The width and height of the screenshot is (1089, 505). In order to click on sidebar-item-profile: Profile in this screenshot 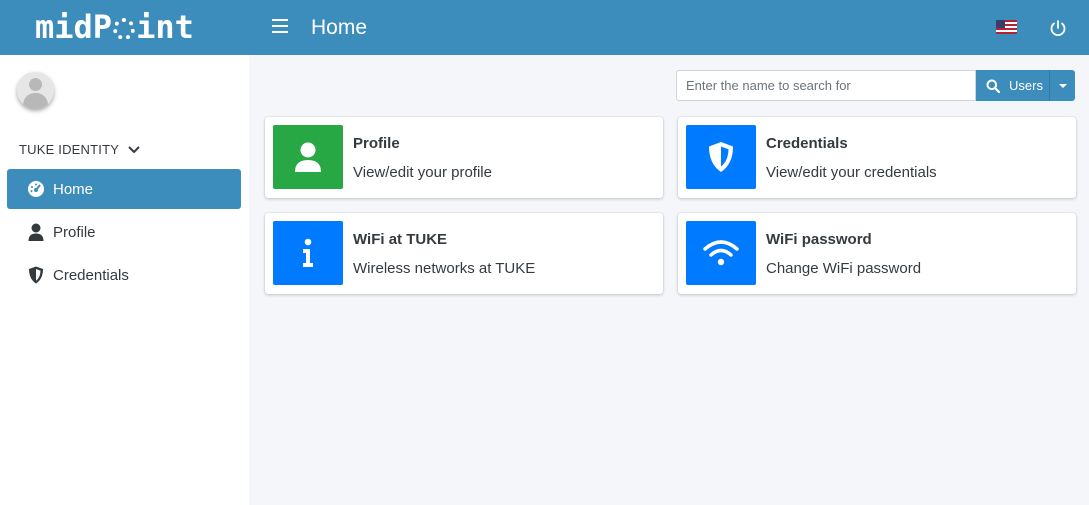, I will do `click(124, 232)`.